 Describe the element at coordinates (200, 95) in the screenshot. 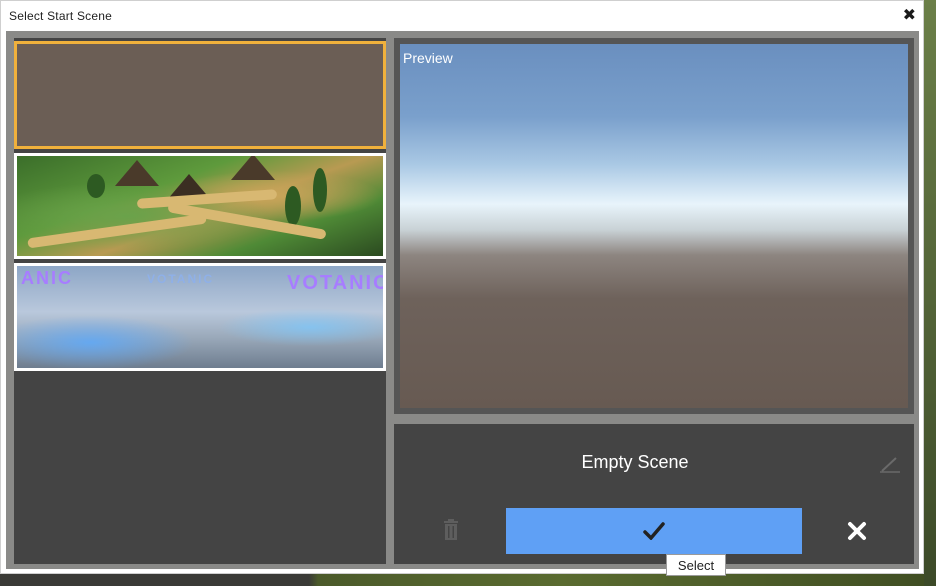

I see `scene-item-empty` at that location.